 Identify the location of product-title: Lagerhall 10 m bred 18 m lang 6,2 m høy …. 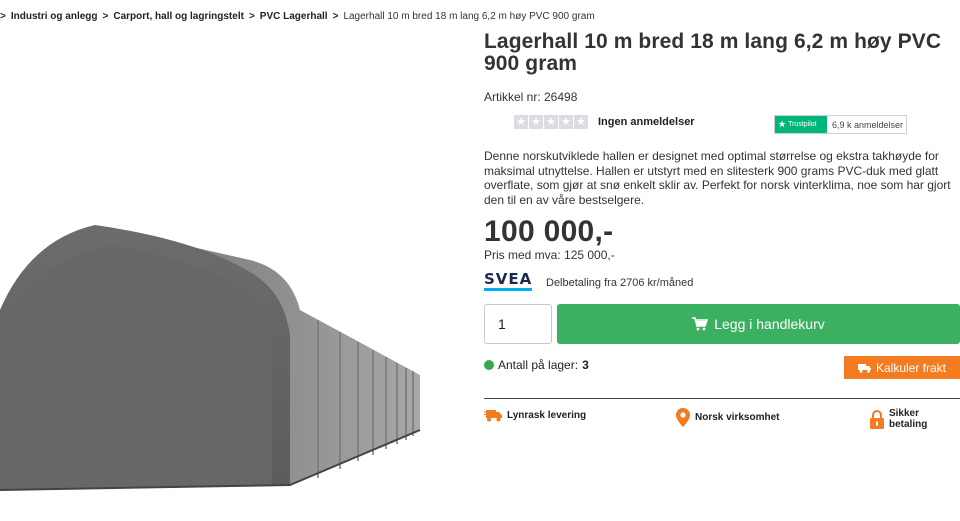
(713, 52).